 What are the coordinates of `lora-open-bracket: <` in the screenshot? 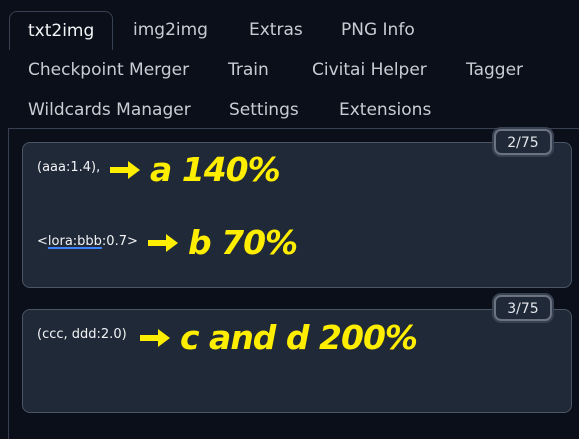 It's located at (42, 241).